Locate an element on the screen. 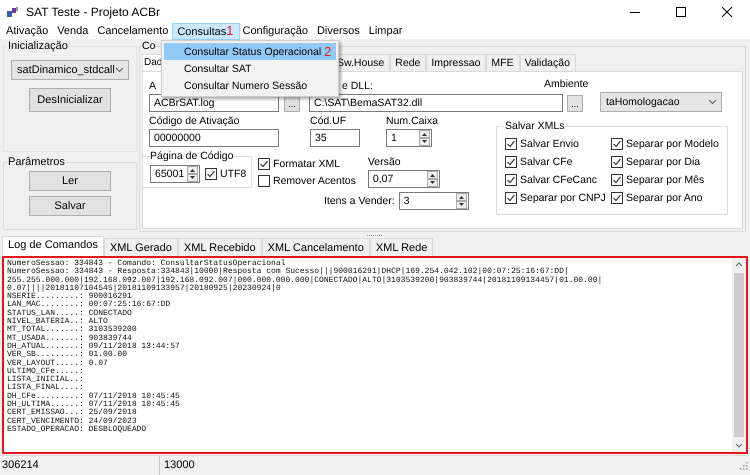 Image resolution: width=750 pixels, height=475 pixels. field-label: A is located at coordinates (152, 86).